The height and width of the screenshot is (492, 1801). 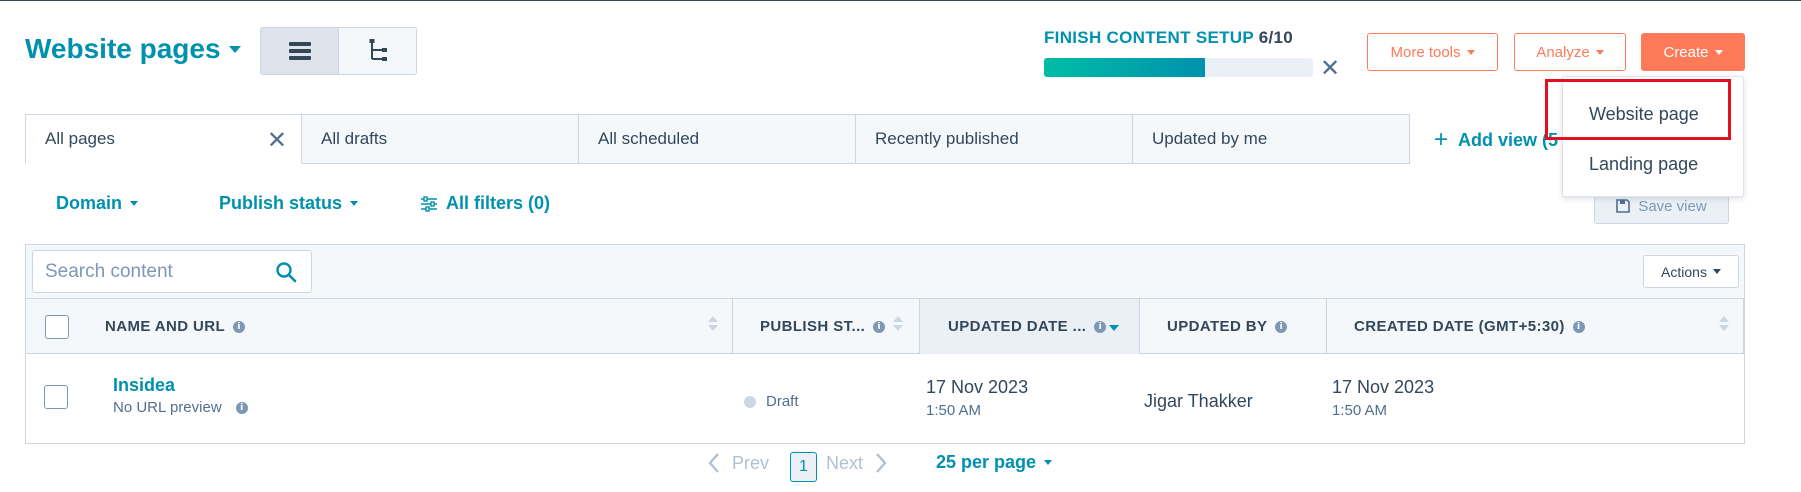 I want to click on column-publish-status: PUBLISH ST... i, so click(x=826, y=326).